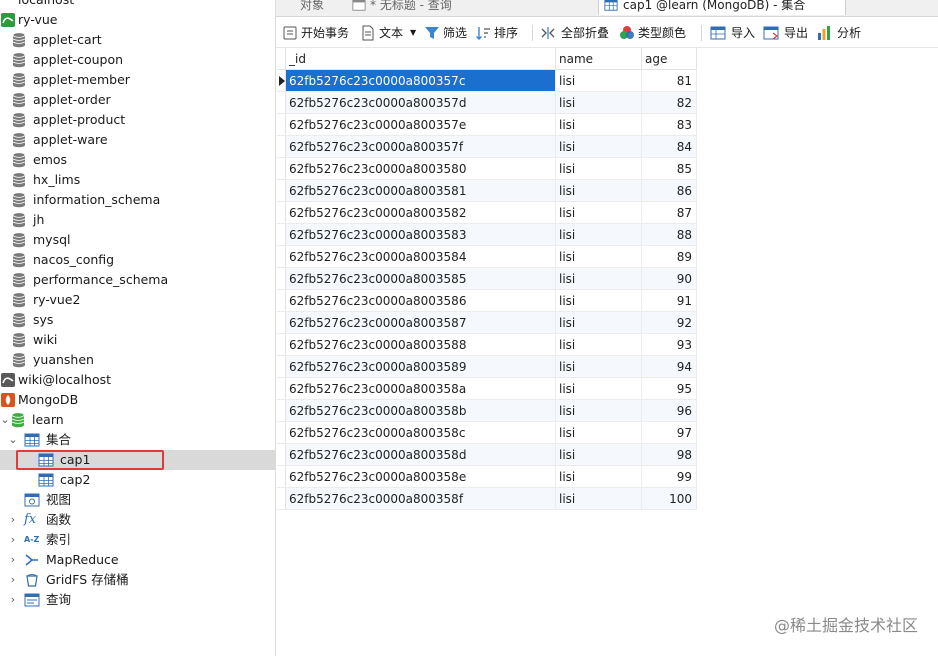 This screenshot has width=938, height=656. I want to click on tree-group-views: 视图, so click(137, 500).